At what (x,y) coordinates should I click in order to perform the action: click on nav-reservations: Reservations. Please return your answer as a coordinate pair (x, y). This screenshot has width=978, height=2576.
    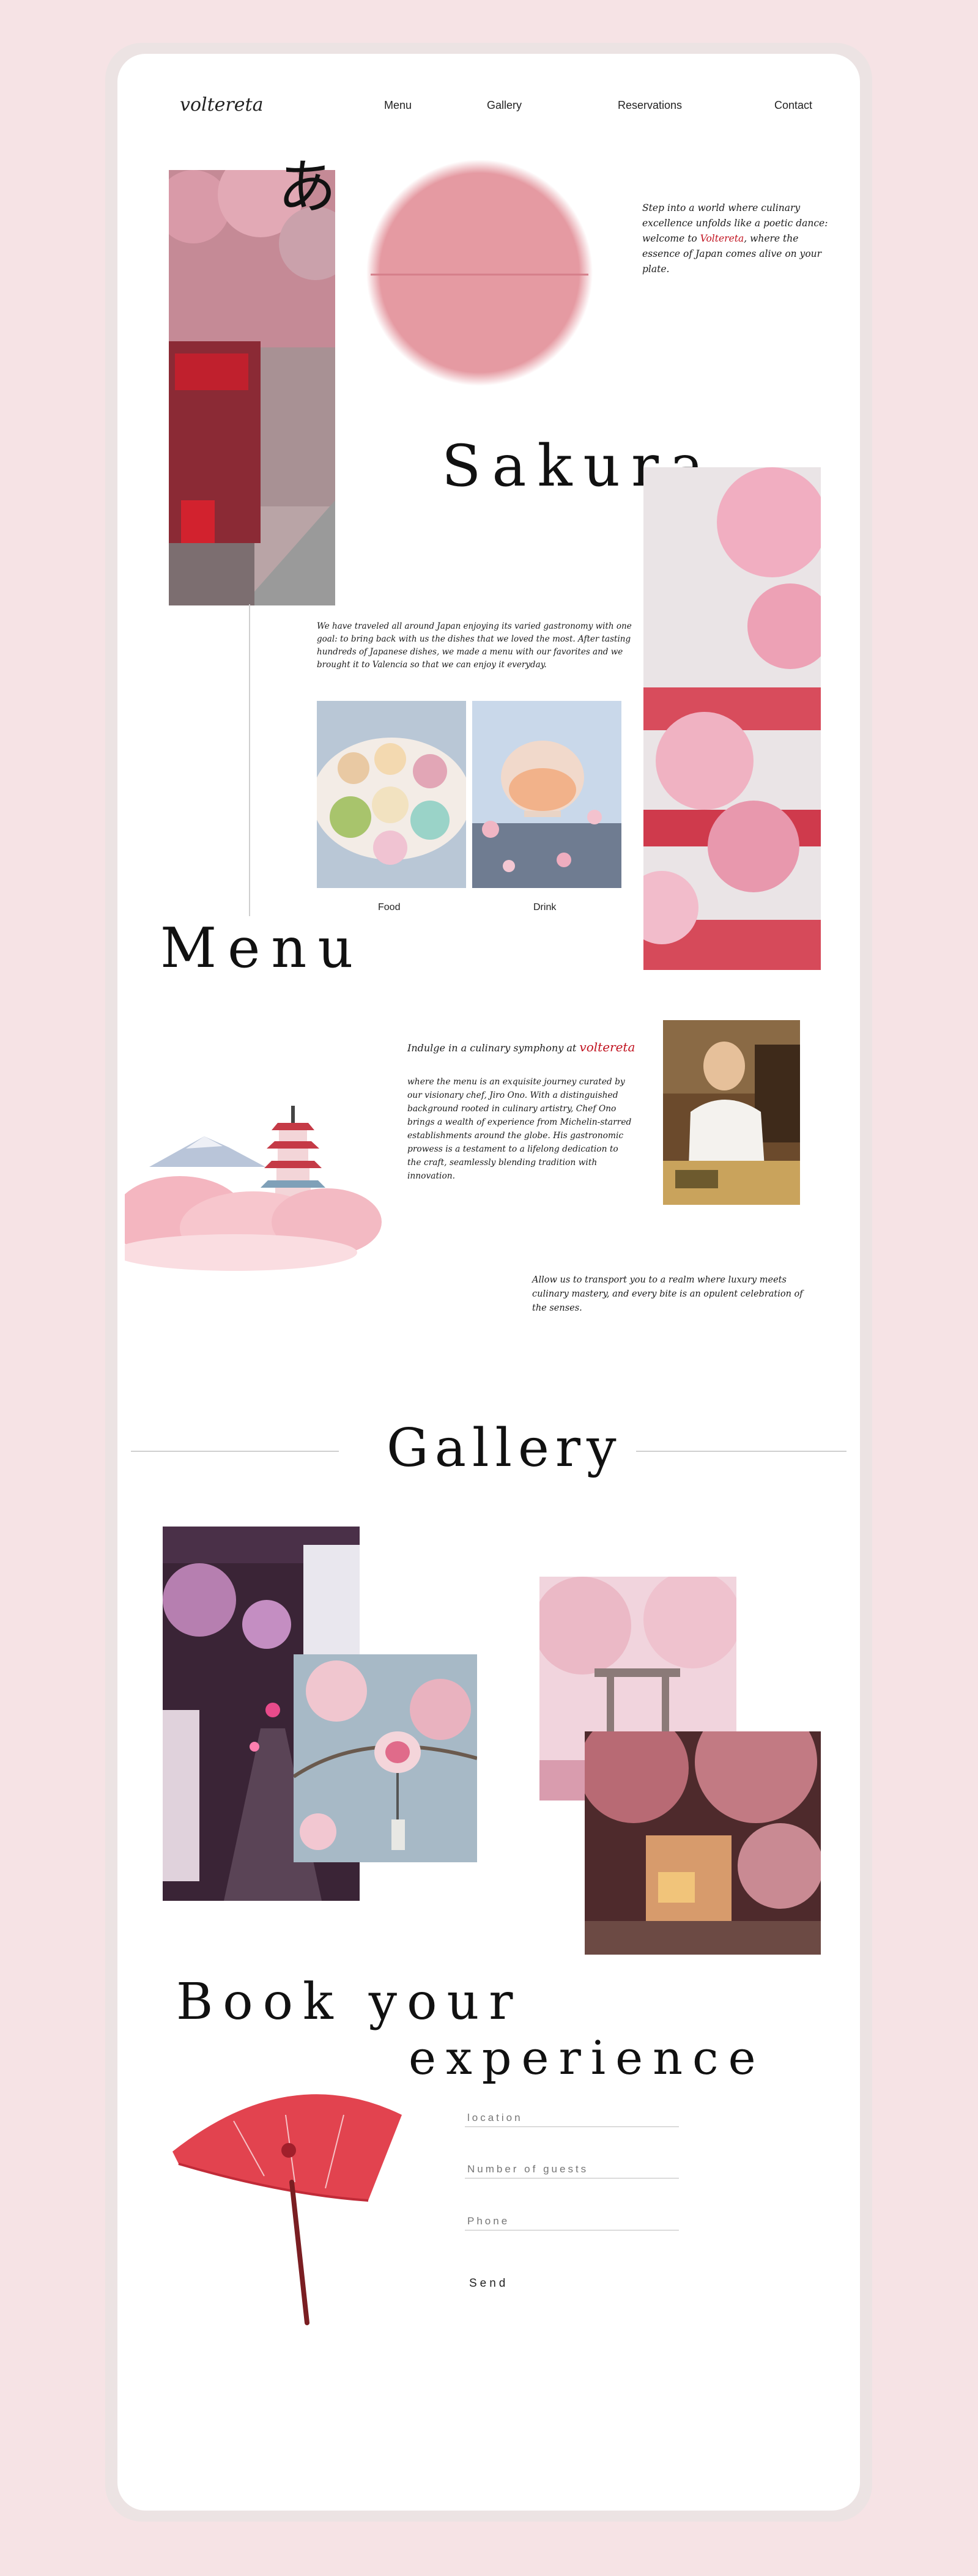
    Looking at the image, I should click on (650, 105).